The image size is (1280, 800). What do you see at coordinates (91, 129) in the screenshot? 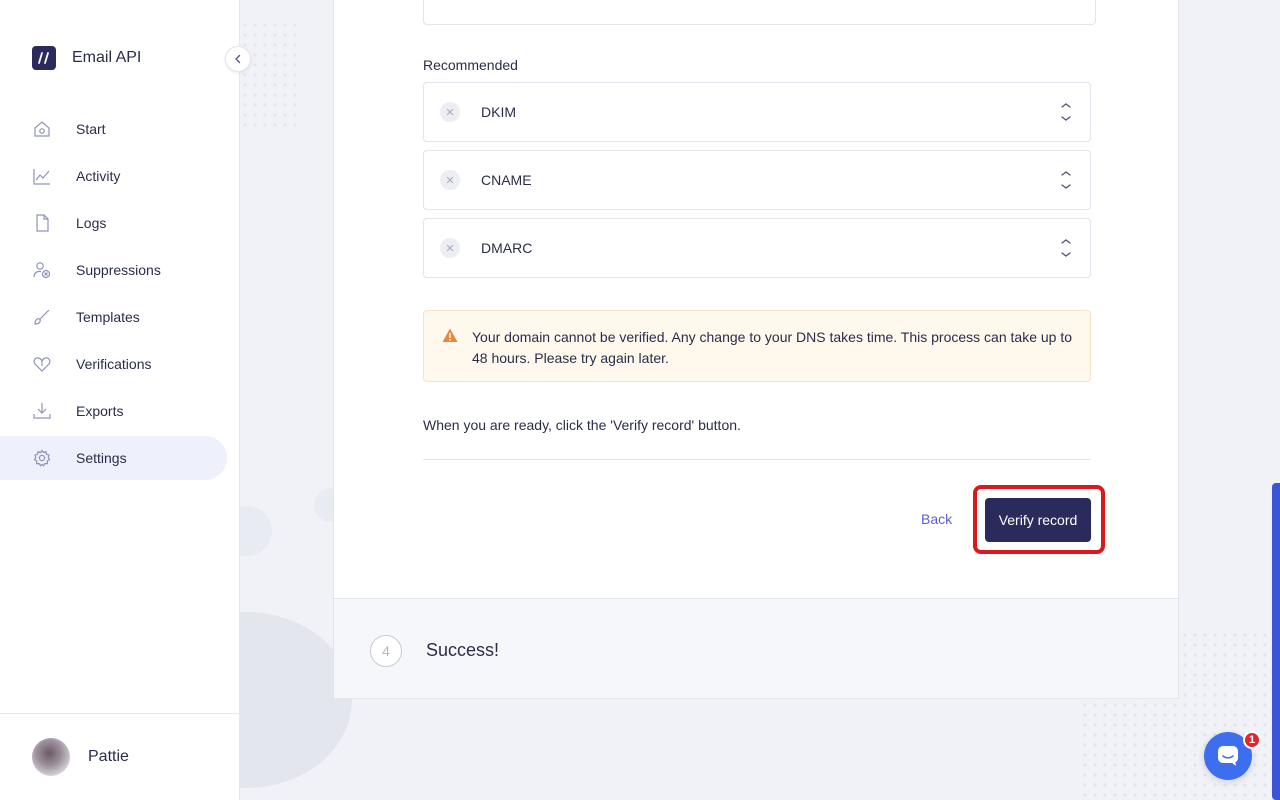
I see `sidebar-item-label: Start` at bounding box center [91, 129].